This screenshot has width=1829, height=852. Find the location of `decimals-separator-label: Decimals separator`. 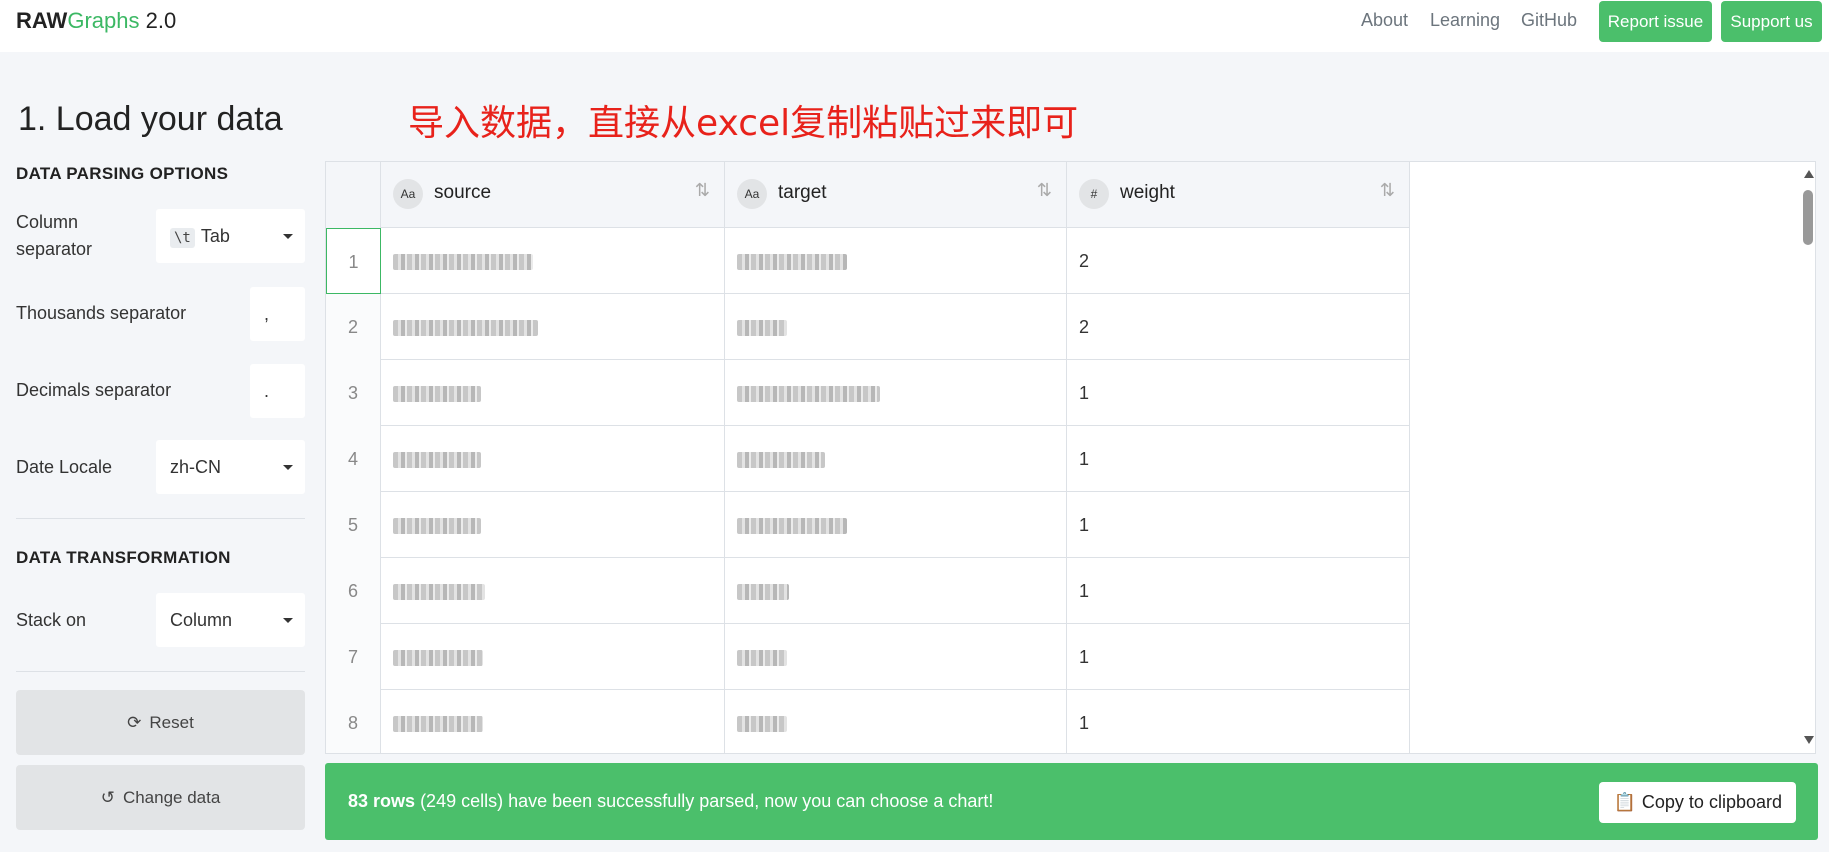

decimals-separator-label: Decimals separator is located at coordinates (94, 390).